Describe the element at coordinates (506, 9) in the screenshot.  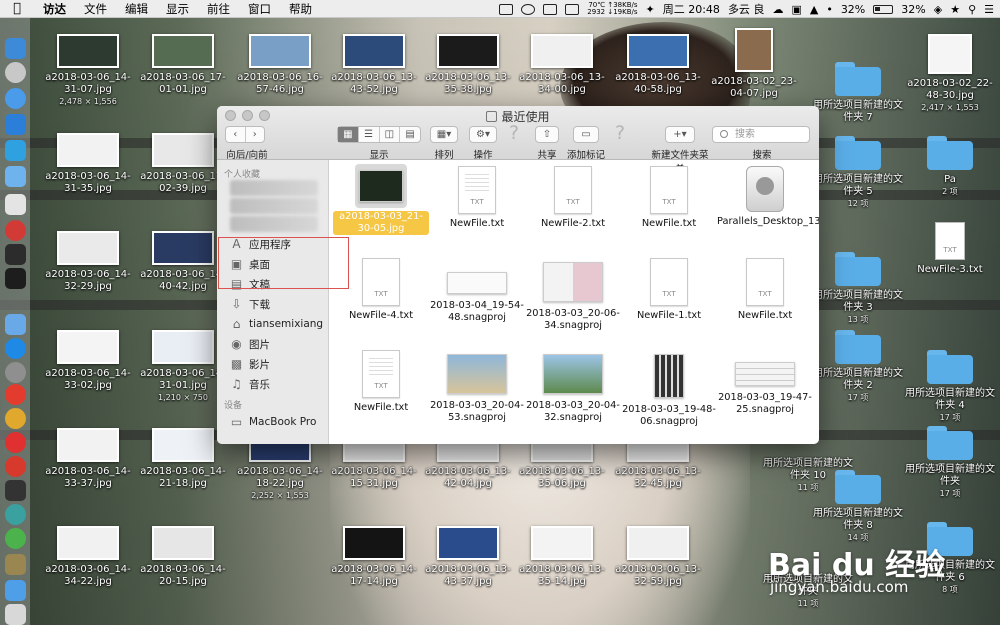
I see `tray-app-icon` at that location.